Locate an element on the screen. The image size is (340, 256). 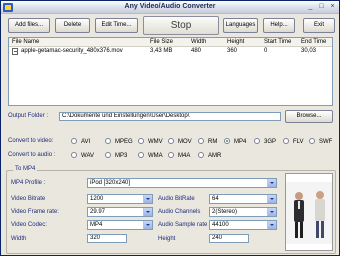
radio-wma: WMA is located at coordinates (150, 155).